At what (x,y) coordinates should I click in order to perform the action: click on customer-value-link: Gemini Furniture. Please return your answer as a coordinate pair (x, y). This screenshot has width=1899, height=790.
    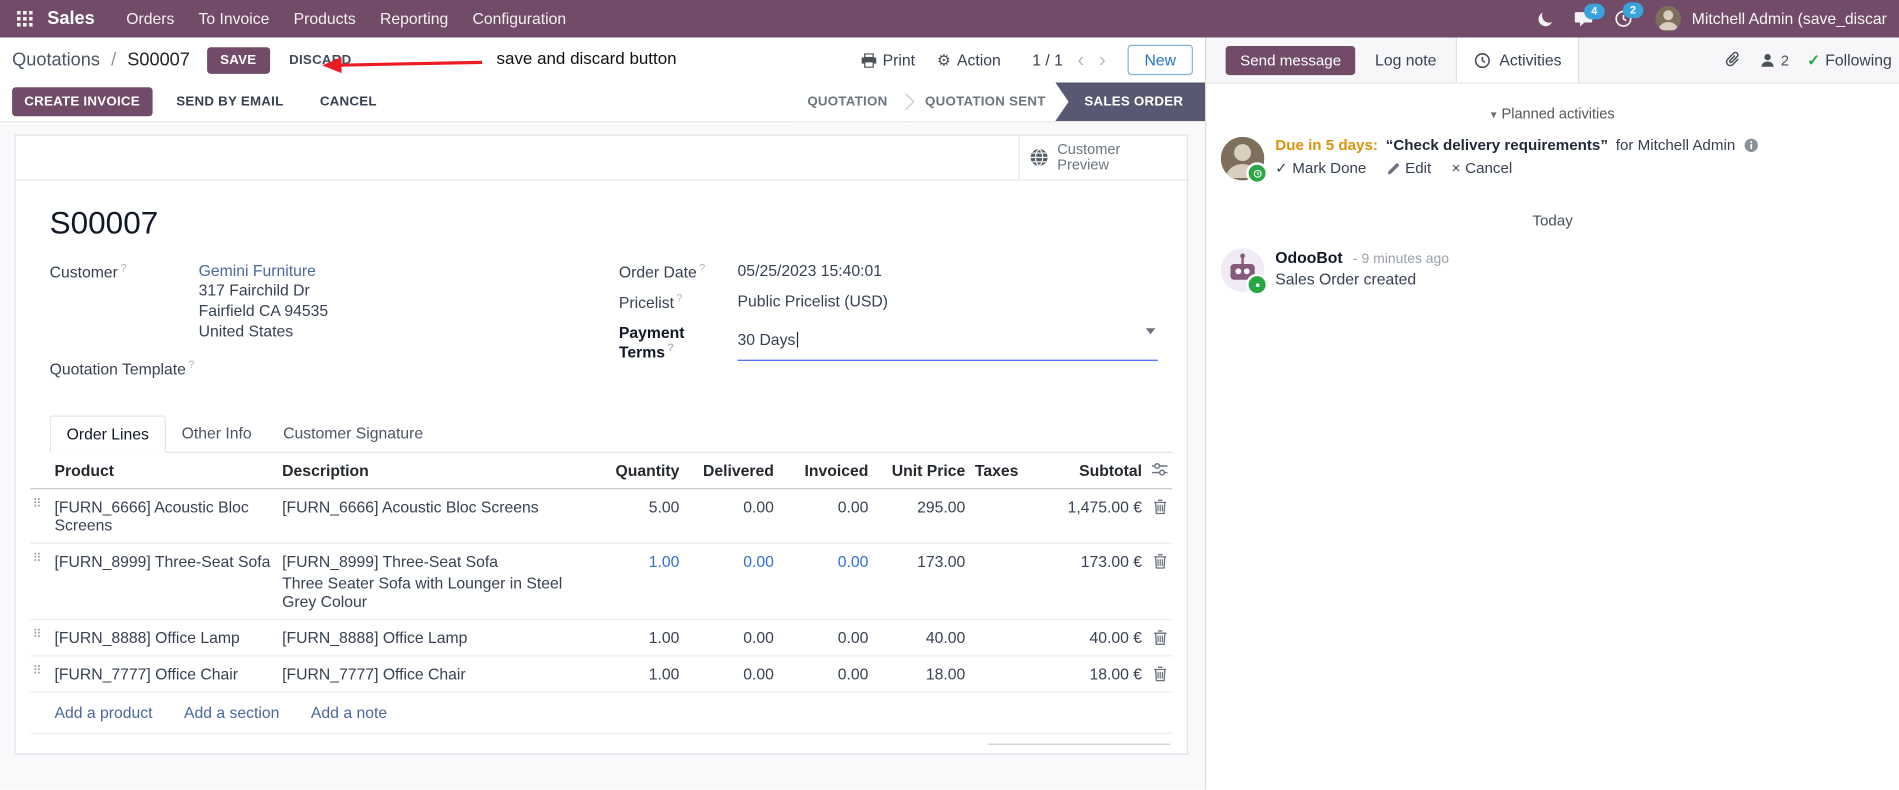
    Looking at the image, I should click on (257, 271).